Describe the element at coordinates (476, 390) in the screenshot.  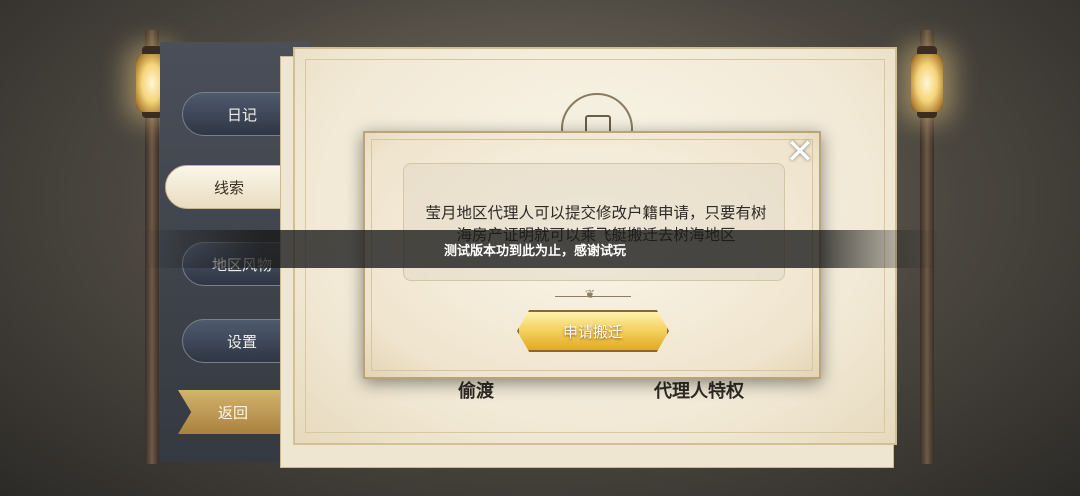
I see `clue-card-smuggle: 偷渡` at that location.